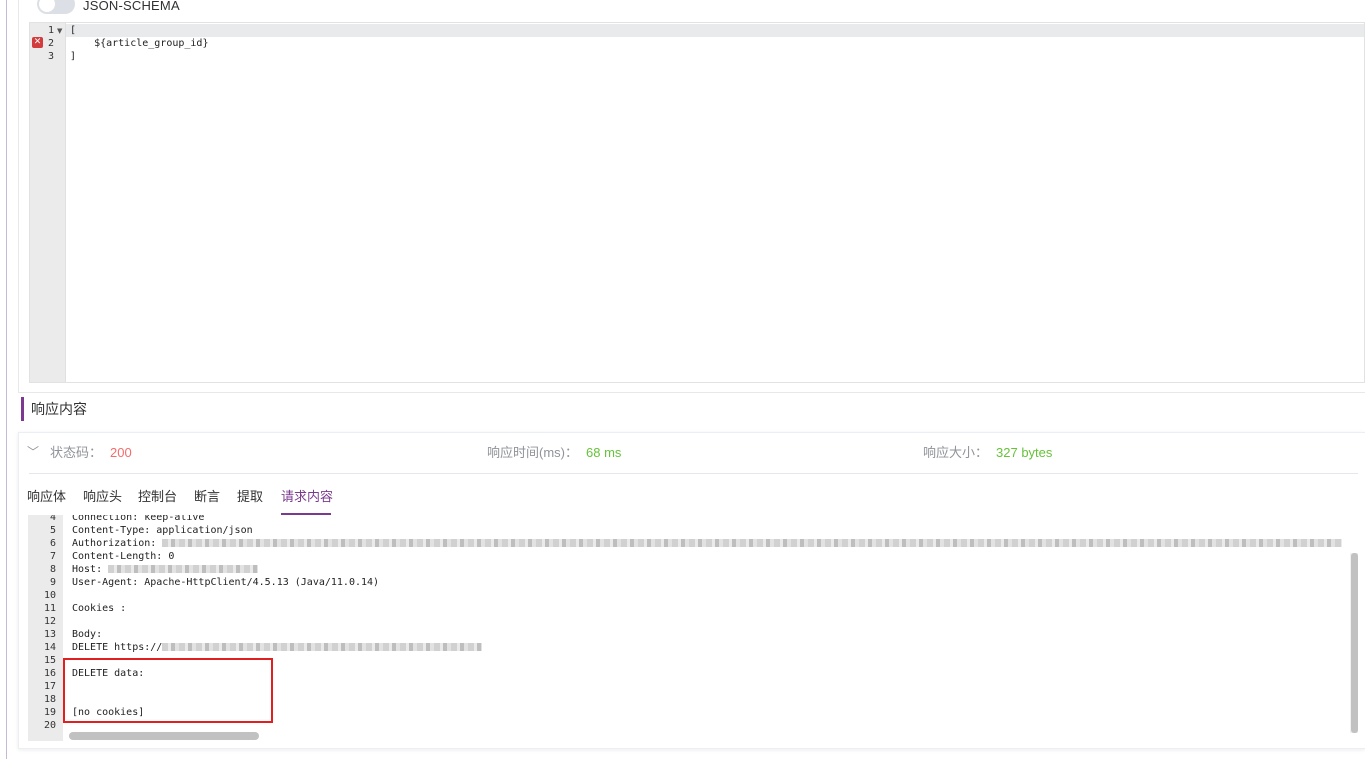 The height and width of the screenshot is (759, 1365). What do you see at coordinates (52, 556) in the screenshot?
I see `line-number: 7` at bounding box center [52, 556].